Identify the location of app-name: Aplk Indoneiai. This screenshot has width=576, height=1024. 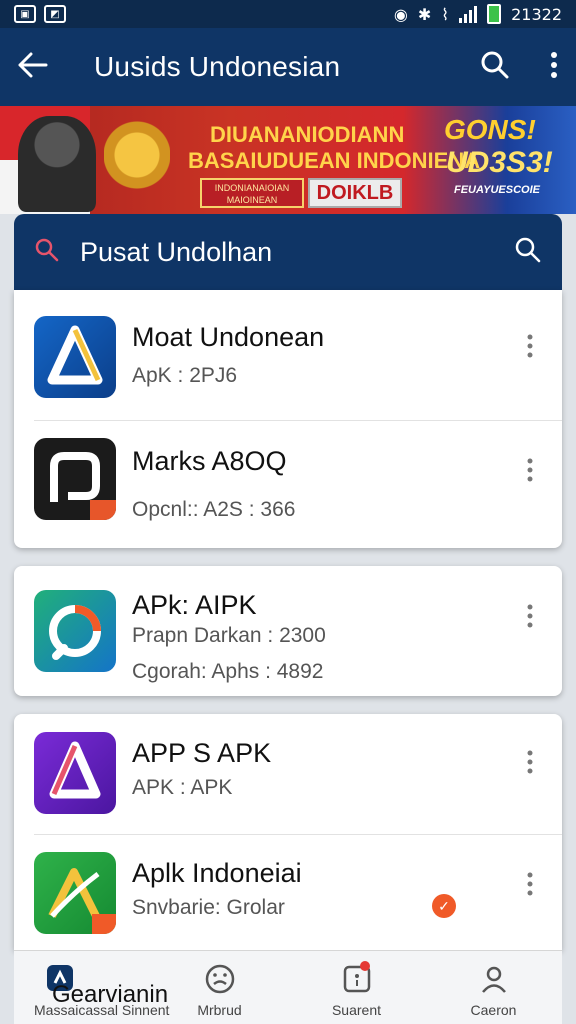
(217, 873).